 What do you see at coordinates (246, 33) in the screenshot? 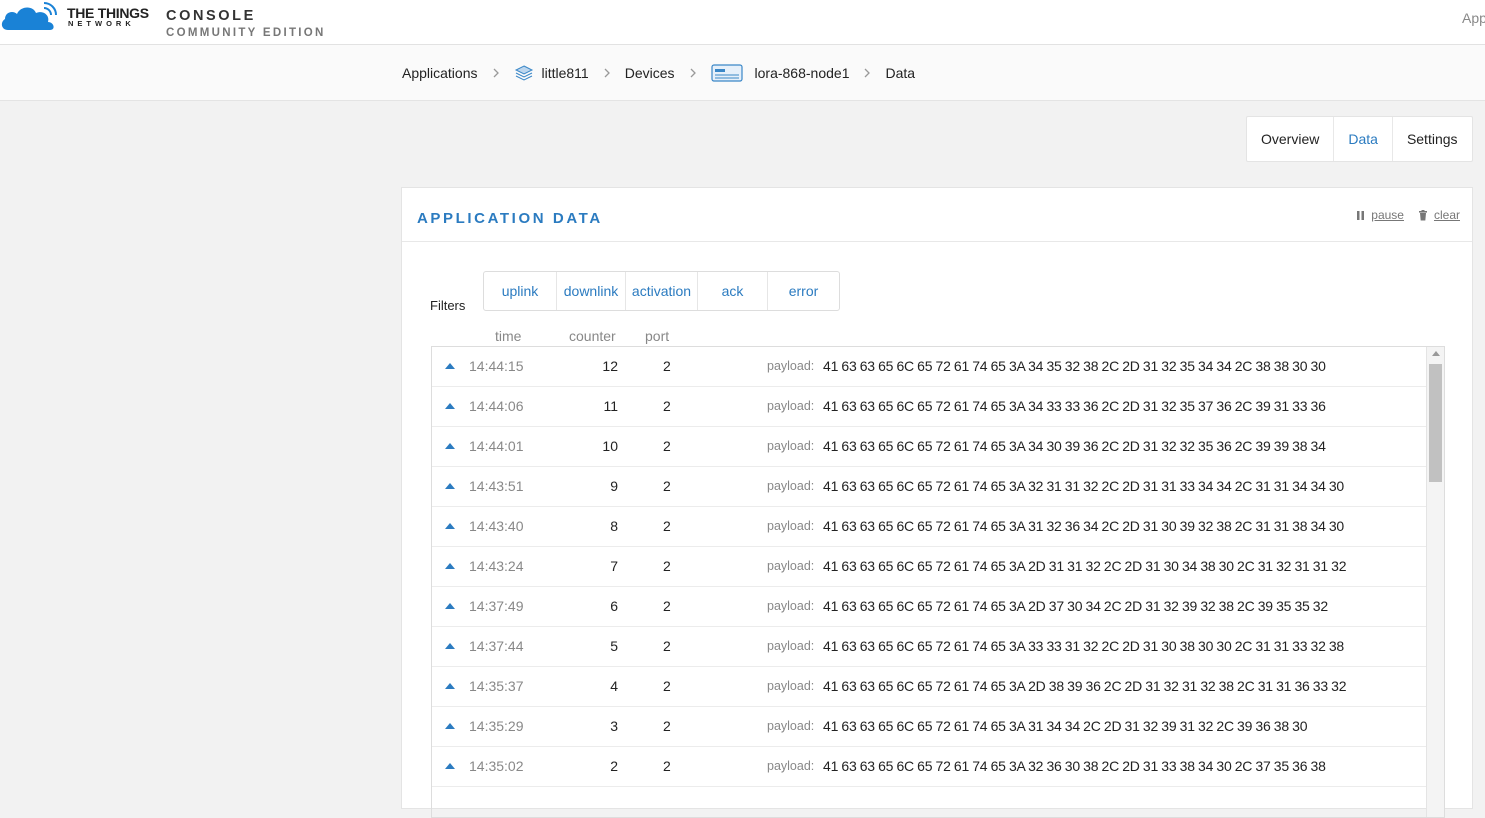
I see `console-edition: COMMUNITY EDITION` at bounding box center [246, 33].